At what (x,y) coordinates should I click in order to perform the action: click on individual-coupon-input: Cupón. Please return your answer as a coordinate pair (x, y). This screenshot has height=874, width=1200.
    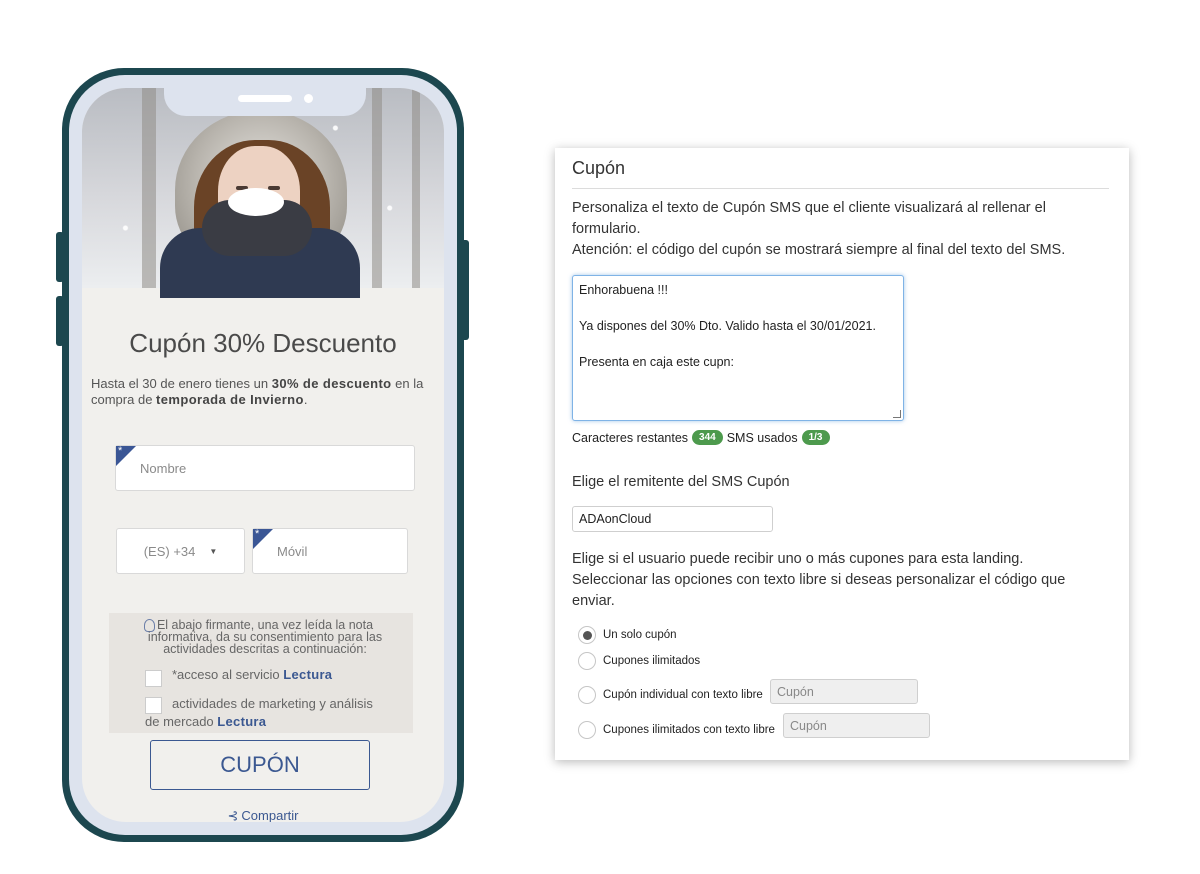
    Looking at the image, I should click on (844, 691).